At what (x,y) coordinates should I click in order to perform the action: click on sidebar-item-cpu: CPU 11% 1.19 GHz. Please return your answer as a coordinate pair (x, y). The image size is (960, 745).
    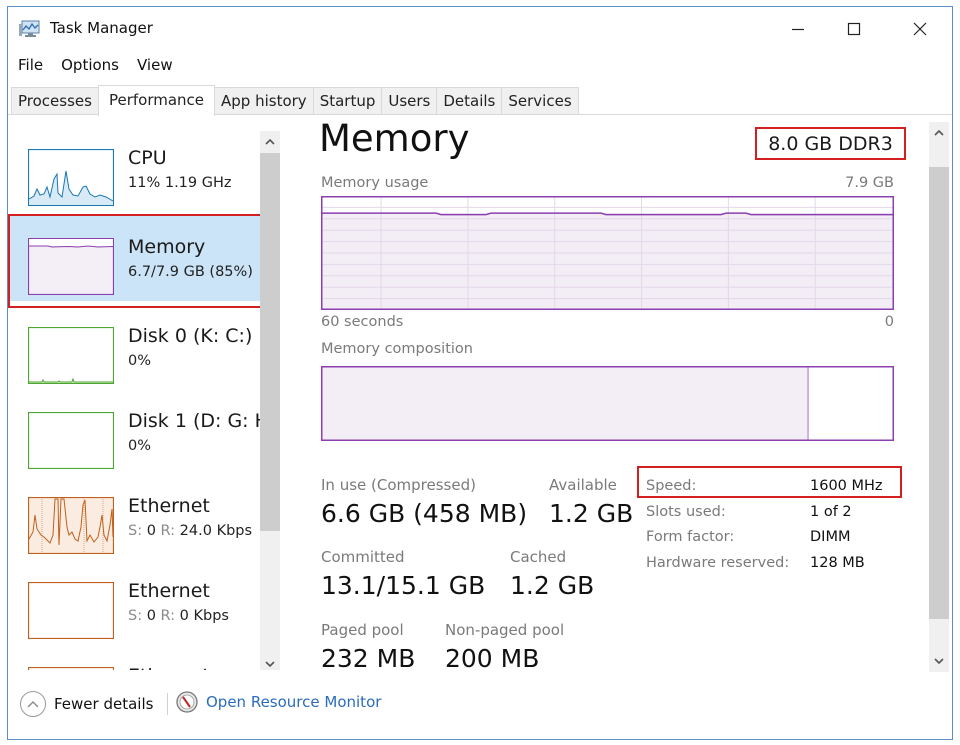
    Looking at the image, I should click on (137, 169).